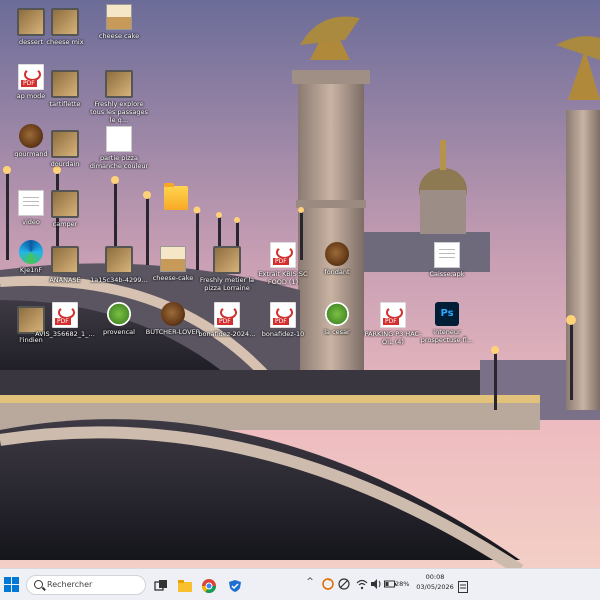  I want to click on desktop-icon: camper, so click(65, 209).